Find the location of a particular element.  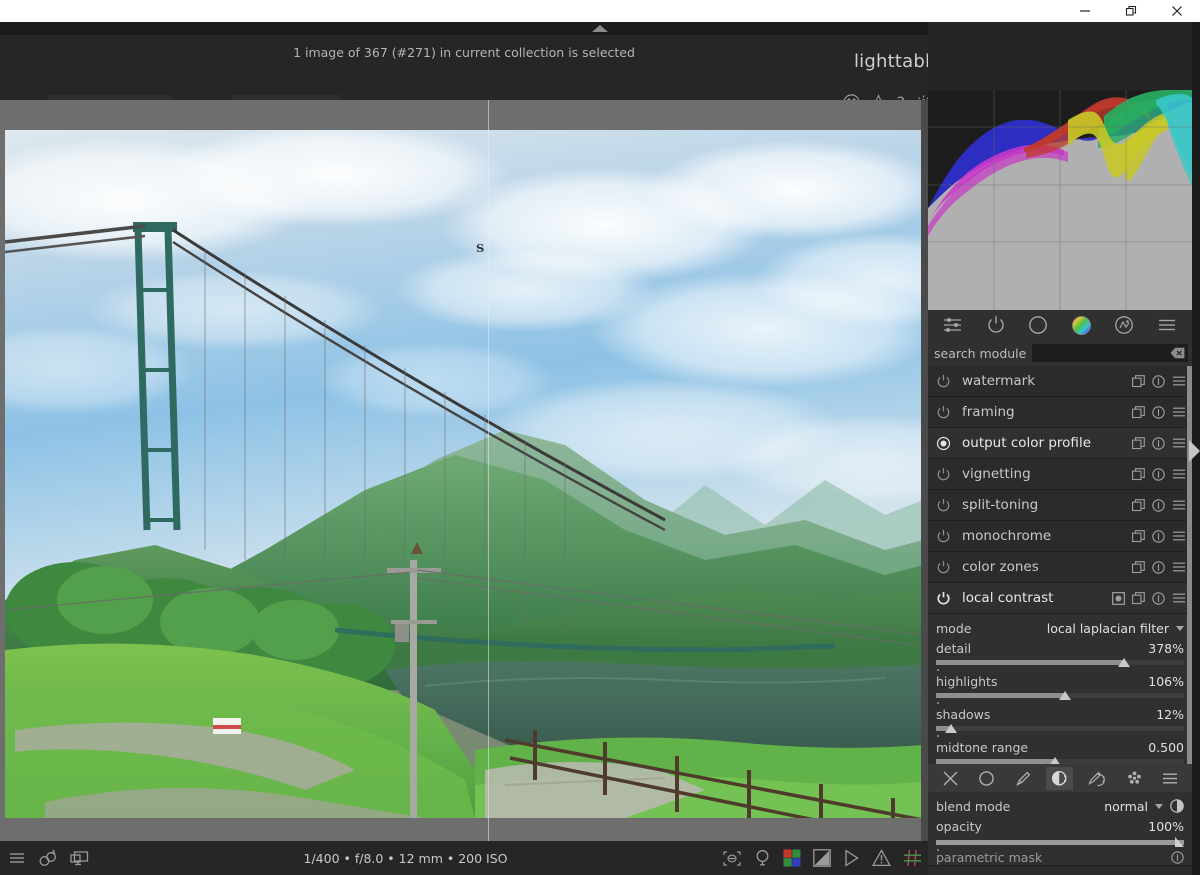

color-wheel-icon is located at coordinates (1081, 325).